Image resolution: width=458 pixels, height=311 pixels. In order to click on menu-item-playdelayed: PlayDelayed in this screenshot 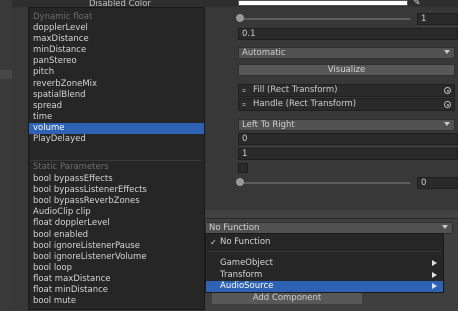, I will do `click(116, 139)`.